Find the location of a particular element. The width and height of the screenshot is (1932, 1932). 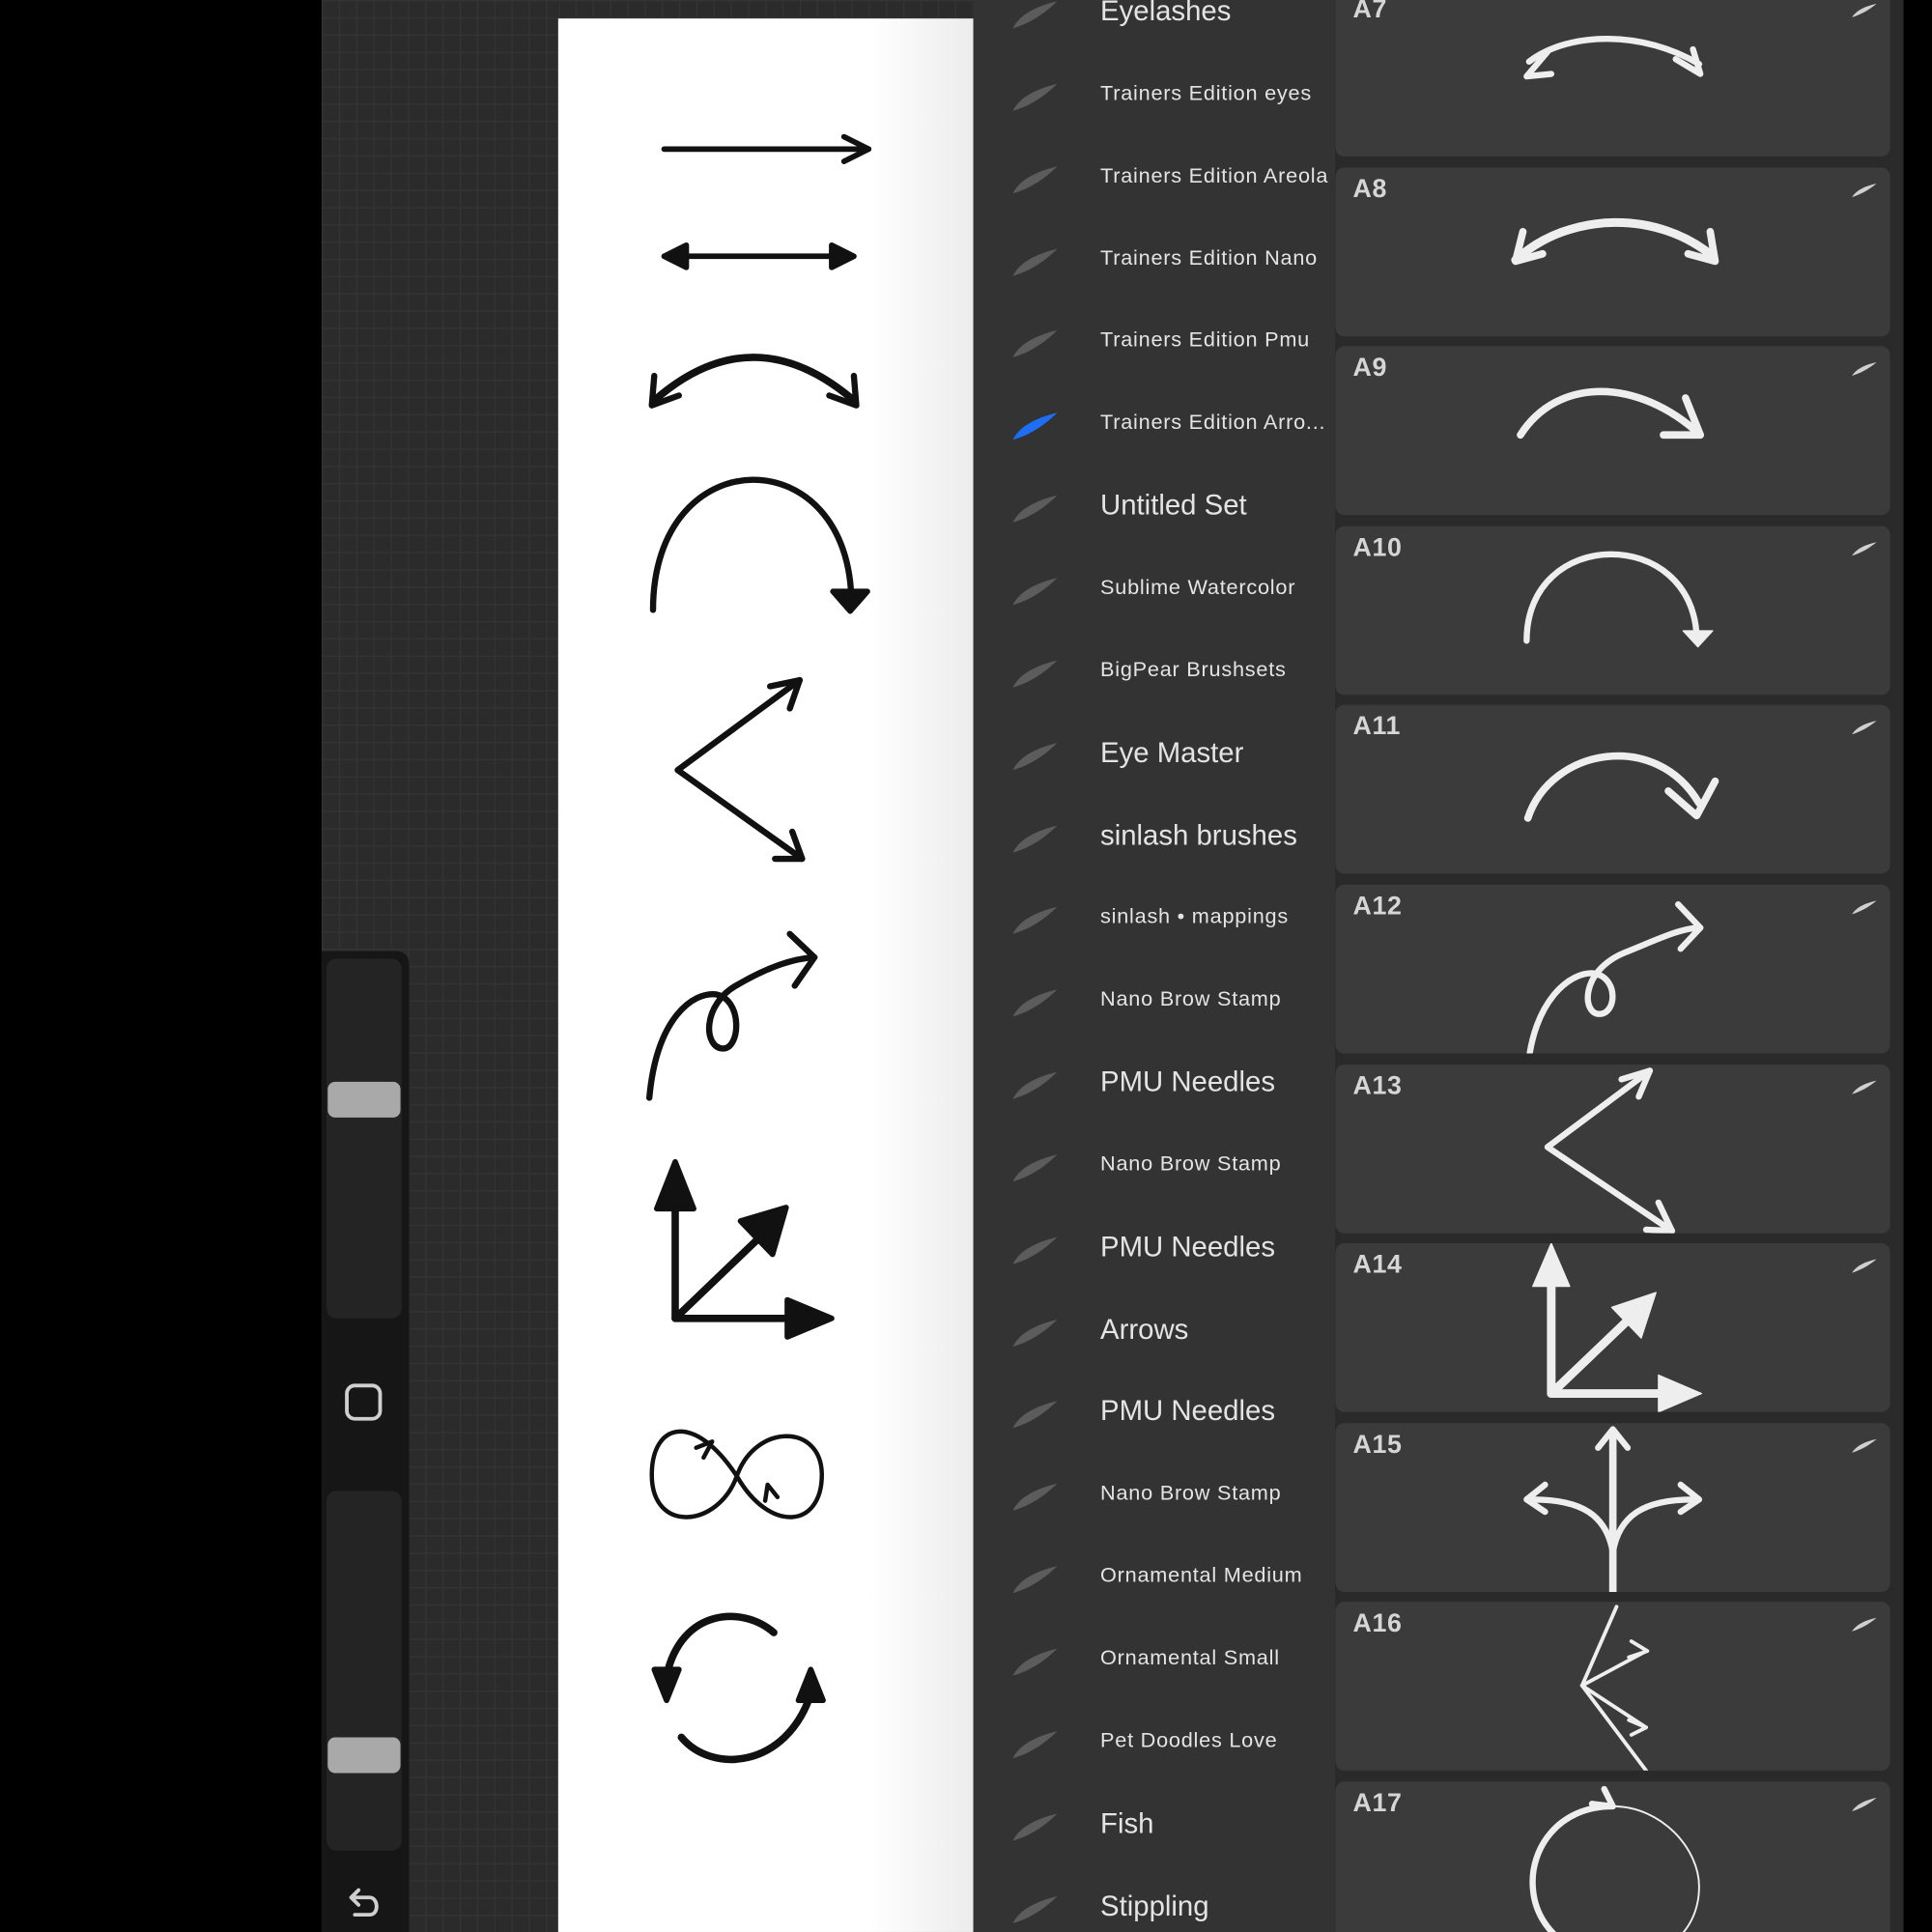

brush-card: A8 is located at coordinates (1612, 251).